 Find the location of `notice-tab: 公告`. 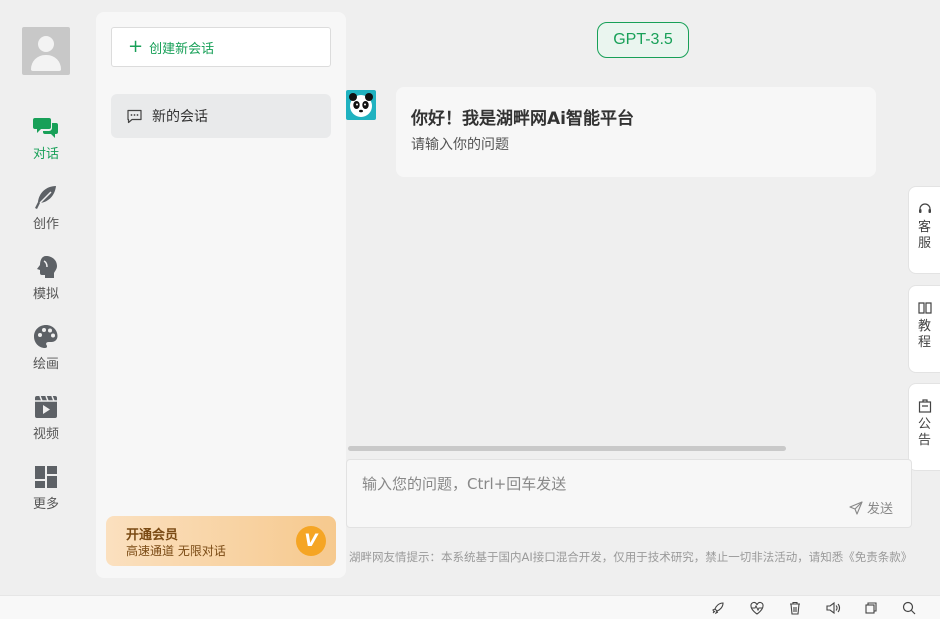

notice-tab: 公告 is located at coordinates (924, 427).